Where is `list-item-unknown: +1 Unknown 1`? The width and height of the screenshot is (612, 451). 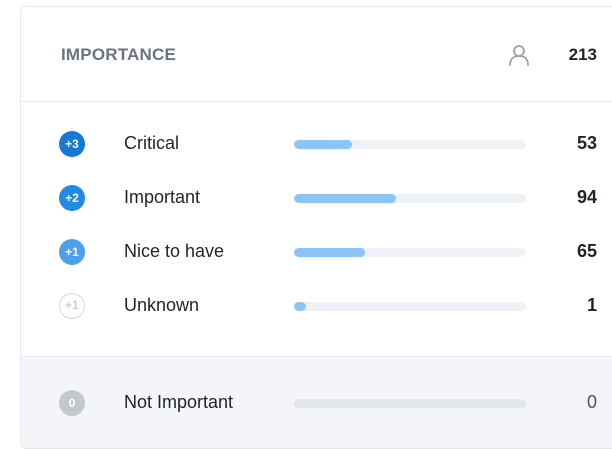 list-item-unknown: +1 Unknown 1 is located at coordinates (316, 307).